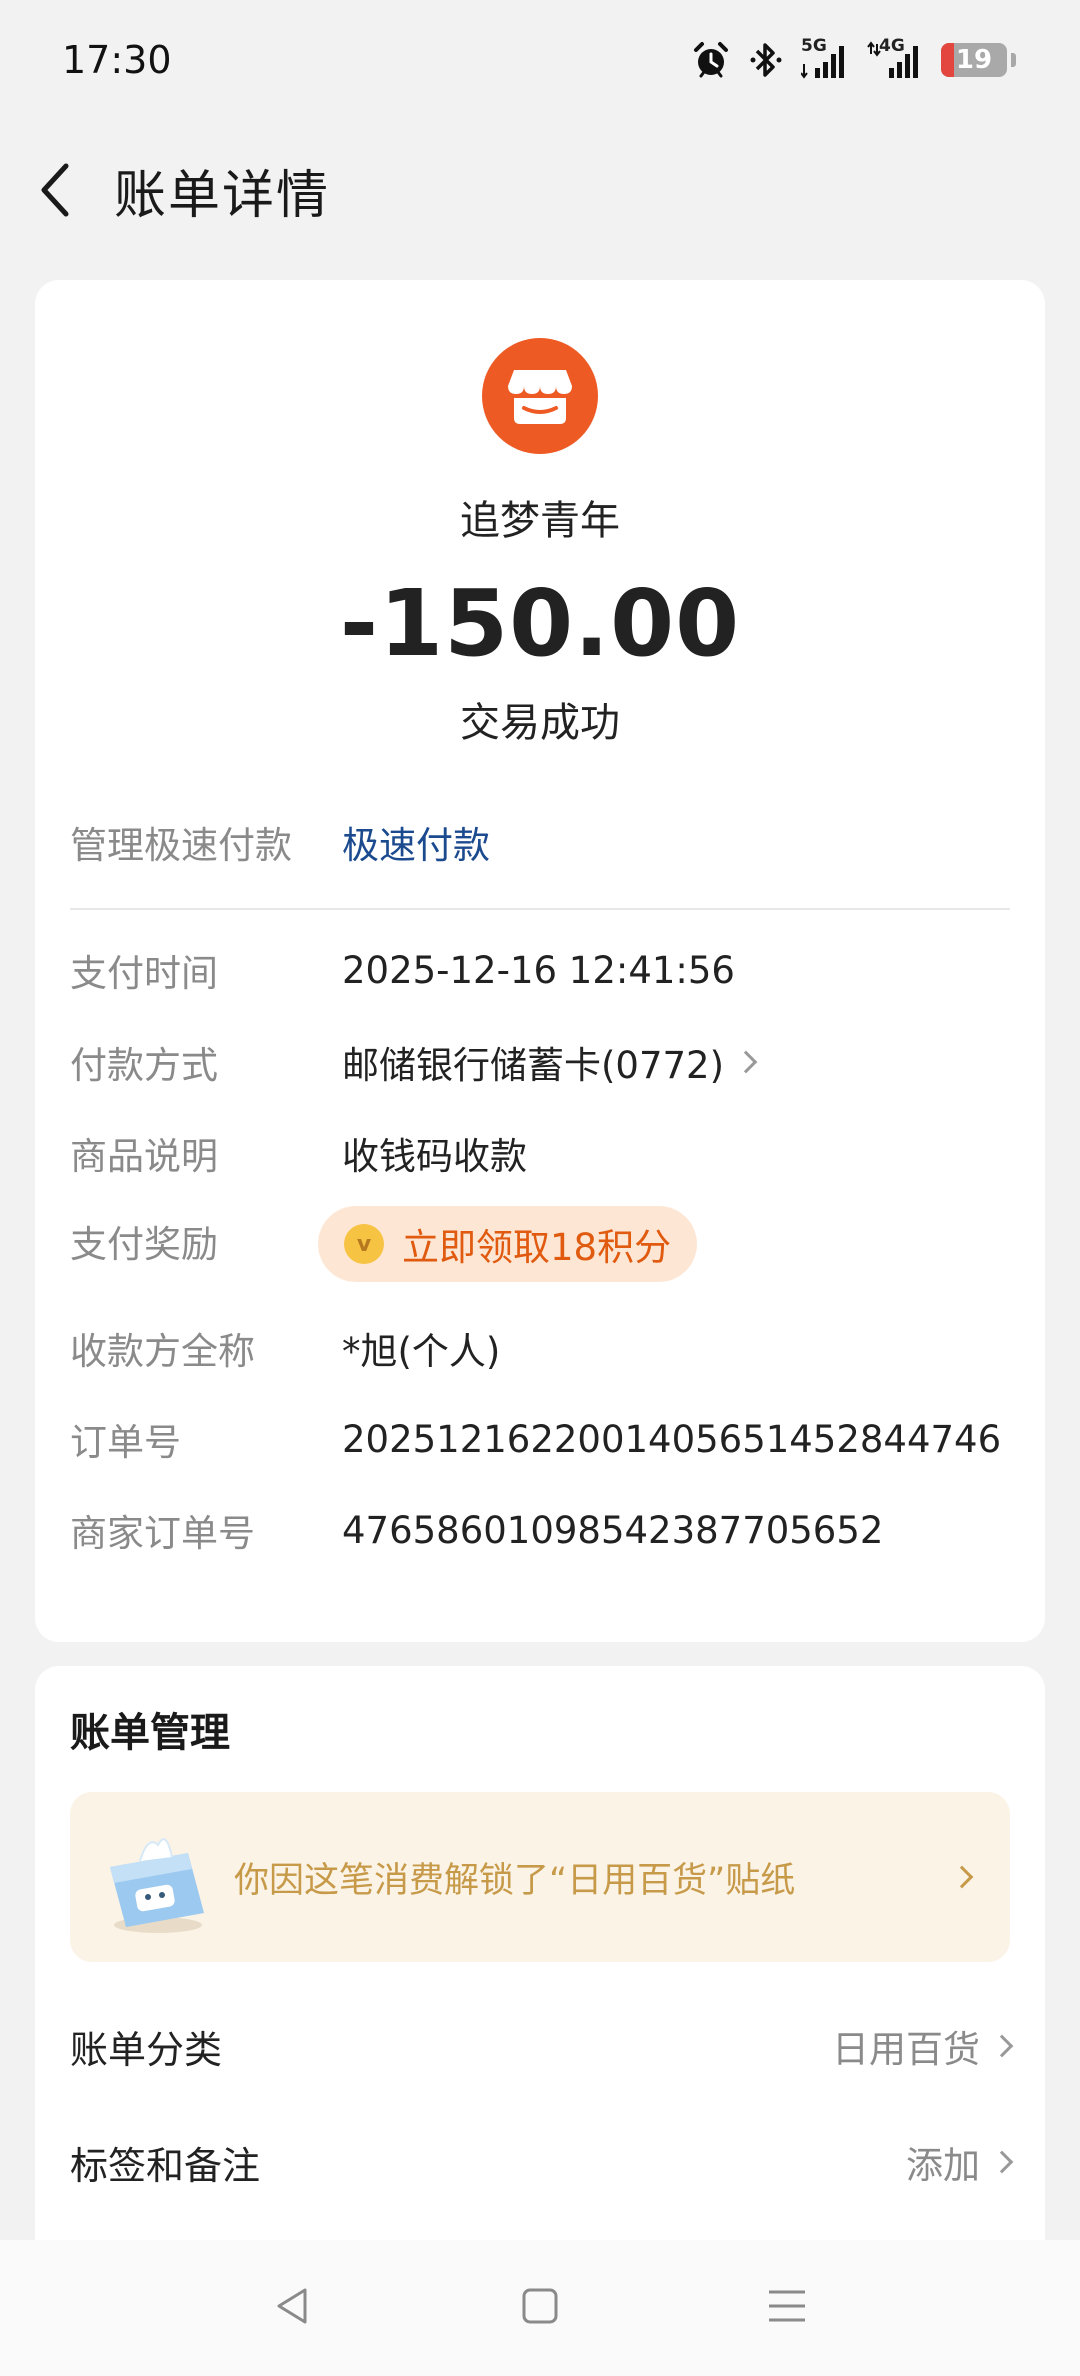  I want to click on detail-row-reward: 支付奖励 v 立即领取18积分, so click(384, 1251).